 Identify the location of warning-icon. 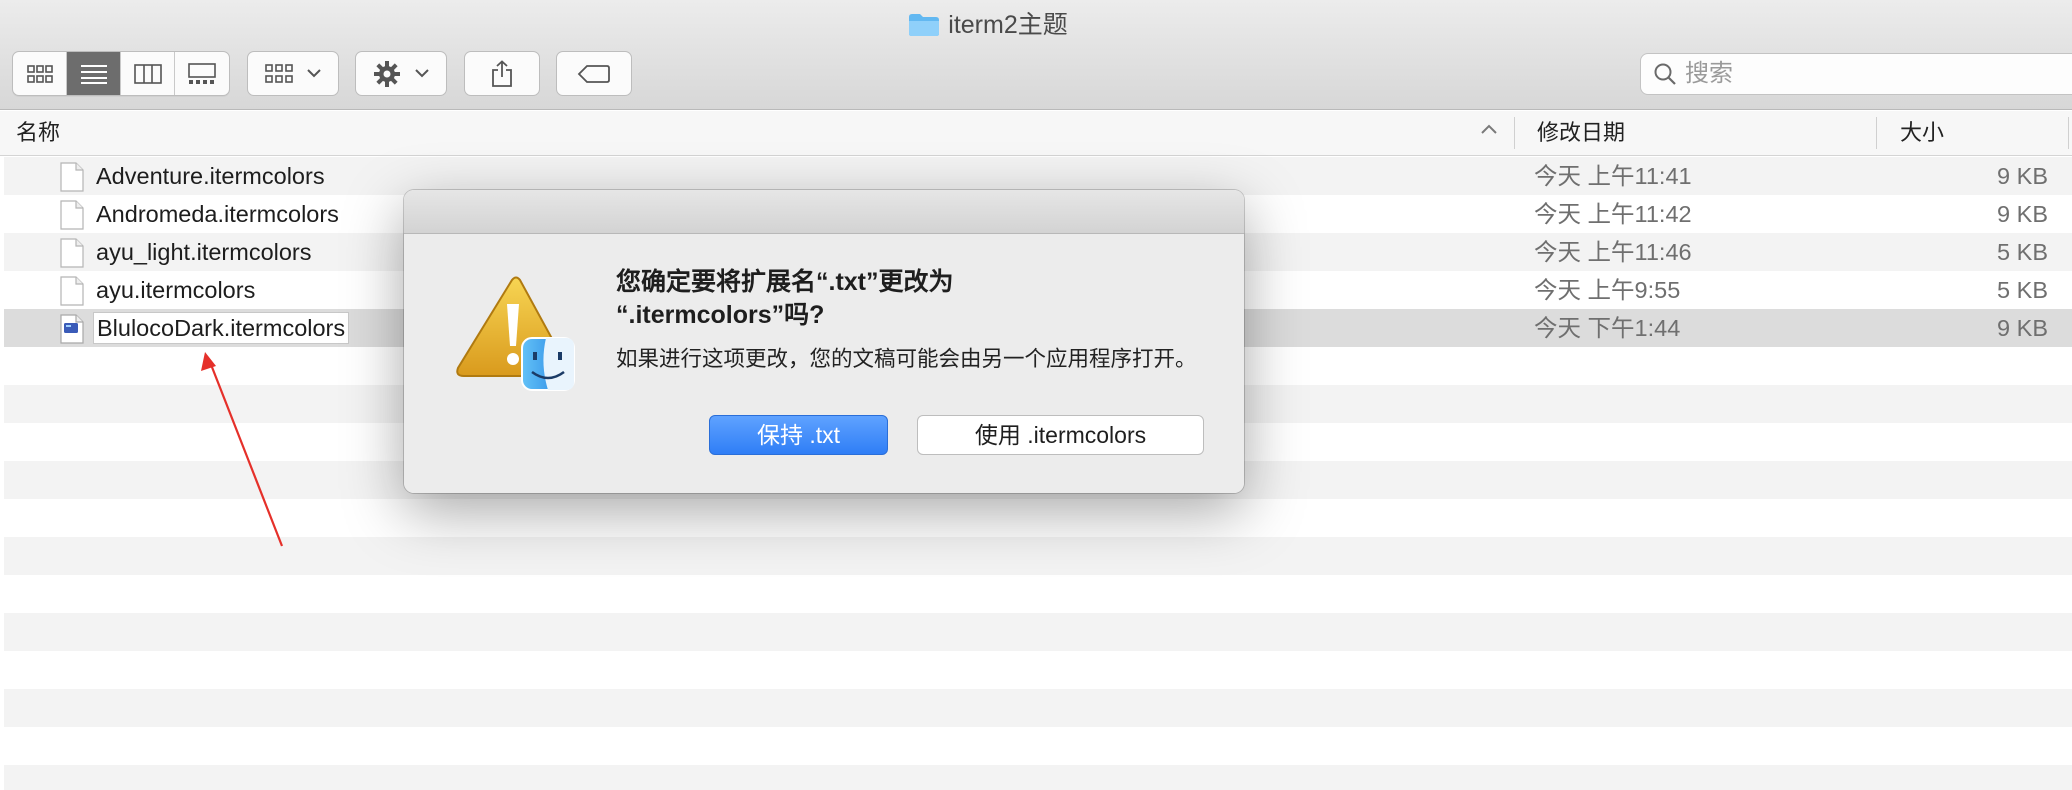
(515, 333).